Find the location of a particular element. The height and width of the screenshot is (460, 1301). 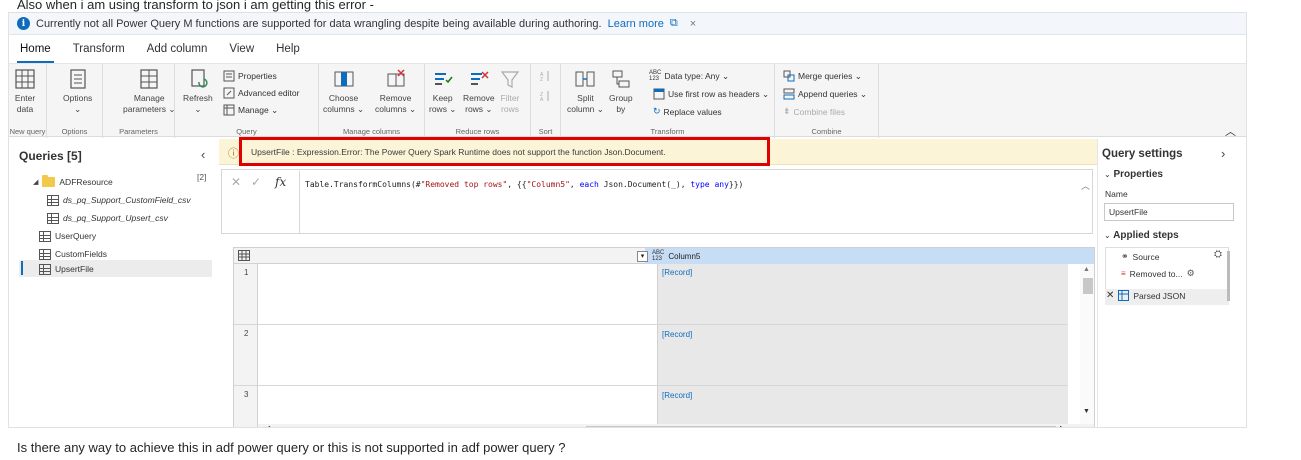

parameters-icon is located at coordinates (149, 79).